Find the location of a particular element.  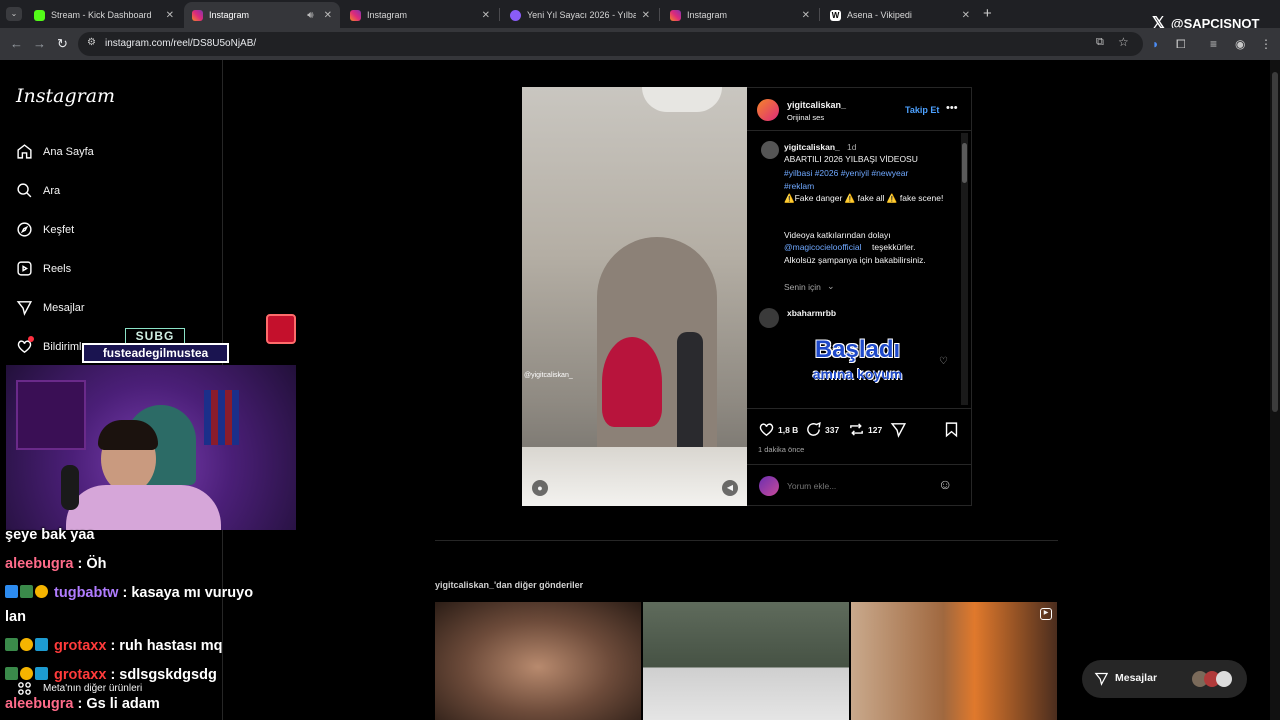

likes-count: 1,8 B is located at coordinates (788, 430).